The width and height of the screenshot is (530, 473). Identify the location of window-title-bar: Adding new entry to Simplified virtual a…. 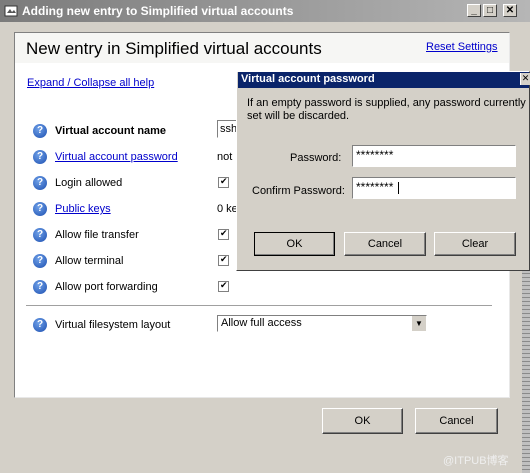
(265, 11).